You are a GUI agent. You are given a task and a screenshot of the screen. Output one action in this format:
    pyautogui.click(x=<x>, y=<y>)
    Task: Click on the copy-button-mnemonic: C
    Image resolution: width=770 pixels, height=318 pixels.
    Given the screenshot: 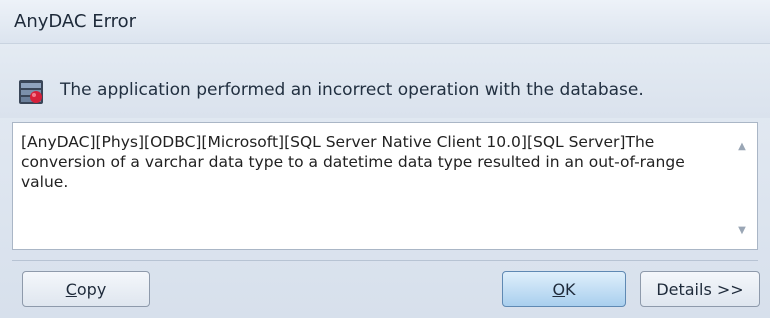 What is the action you would take?
    pyautogui.click(x=71, y=289)
    